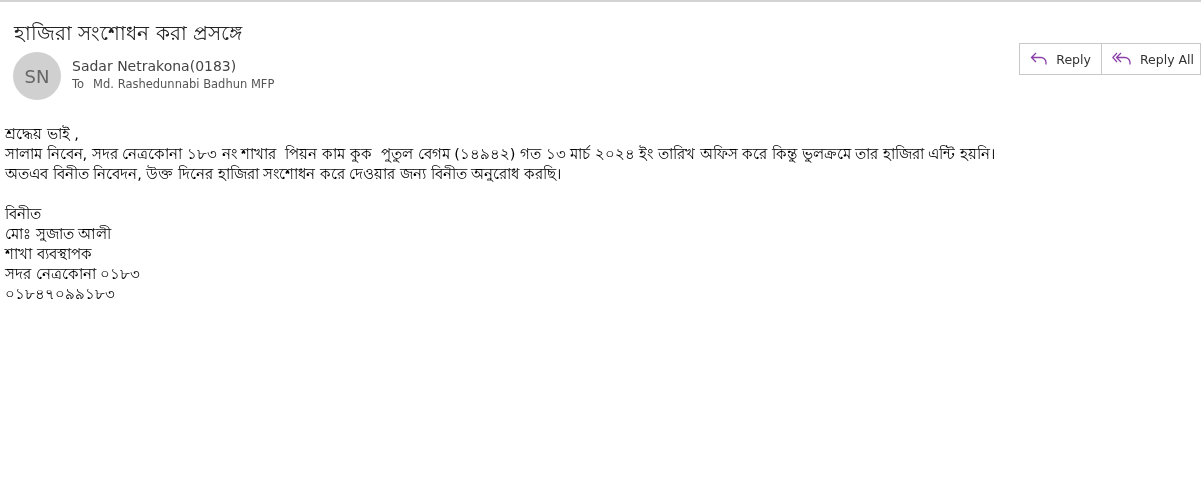 Image resolution: width=1201 pixels, height=495 pixels. What do you see at coordinates (283, 174) in the screenshot?
I see `body-text: অতএব বিনীত নিবেদন, উক্ত দিনের হাজিরা সংশোধন করে দেওয়ার জন্য বিনীত অনুরোধ করছি।` at bounding box center [283, 174].